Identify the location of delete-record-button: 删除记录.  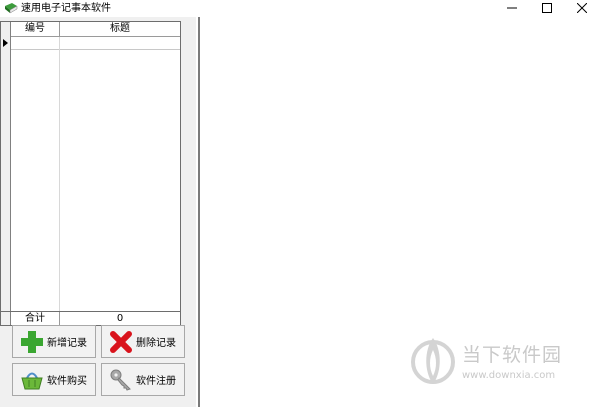
(143, 341).